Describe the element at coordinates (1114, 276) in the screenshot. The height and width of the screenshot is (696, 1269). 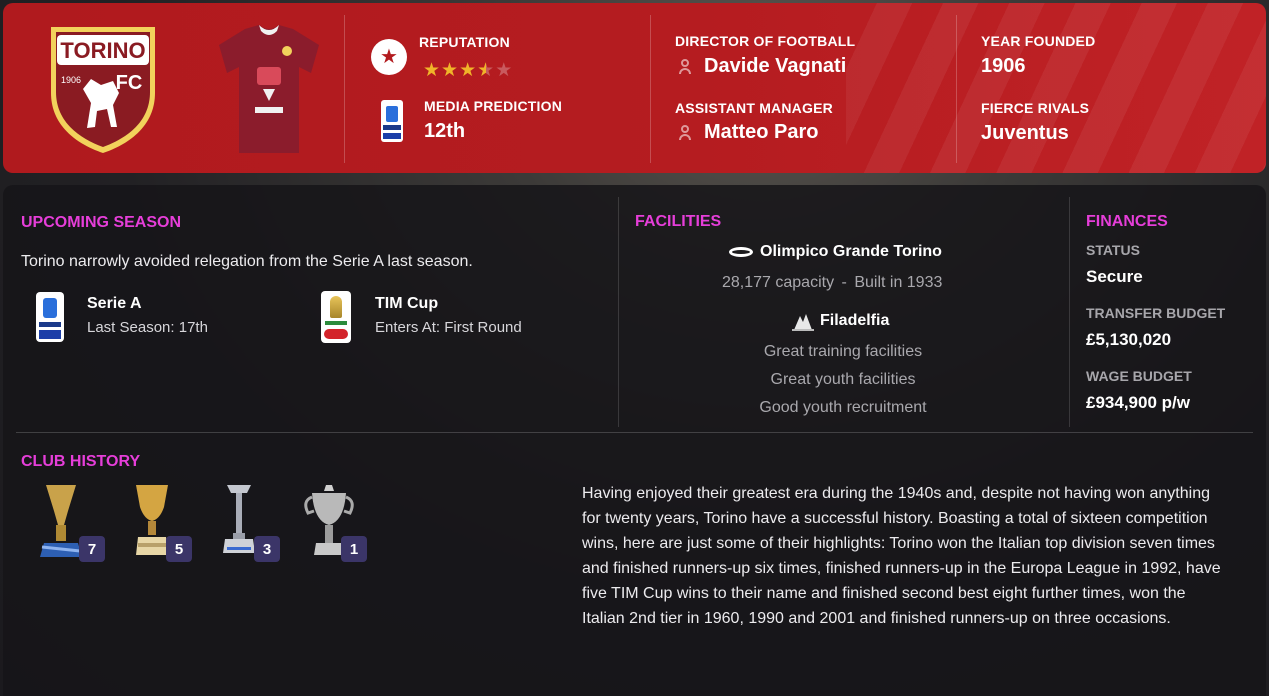
I see `status-value: Secure` at that location.